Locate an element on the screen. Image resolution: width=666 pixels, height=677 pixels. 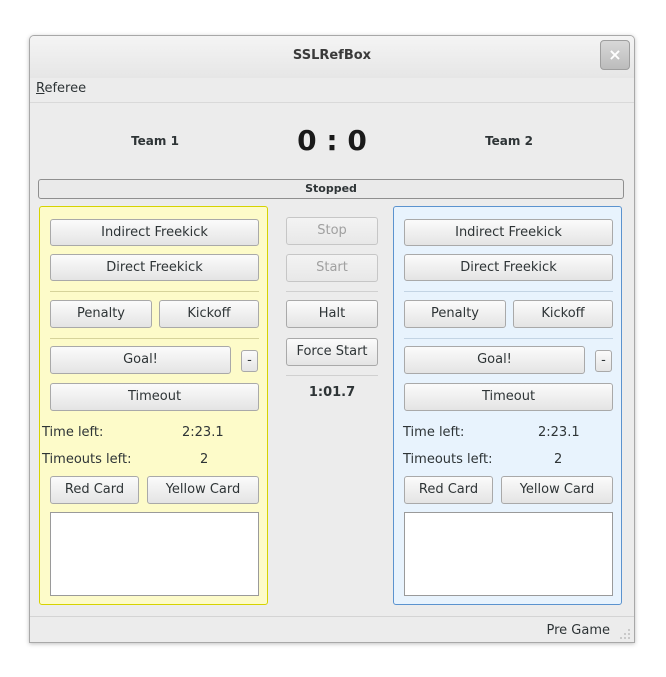
team2-kickoff-button: Kickoff is located at coordinates (563, 314).